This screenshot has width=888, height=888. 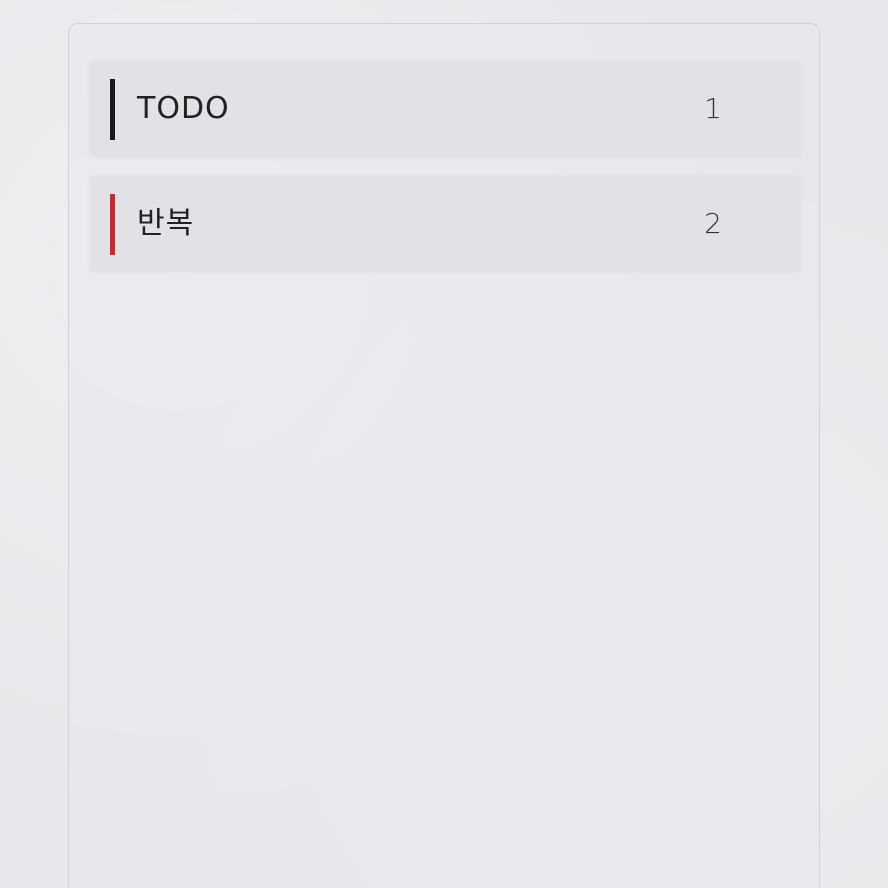 I want to click on category-label: TODO, so click(x=183, y=108).